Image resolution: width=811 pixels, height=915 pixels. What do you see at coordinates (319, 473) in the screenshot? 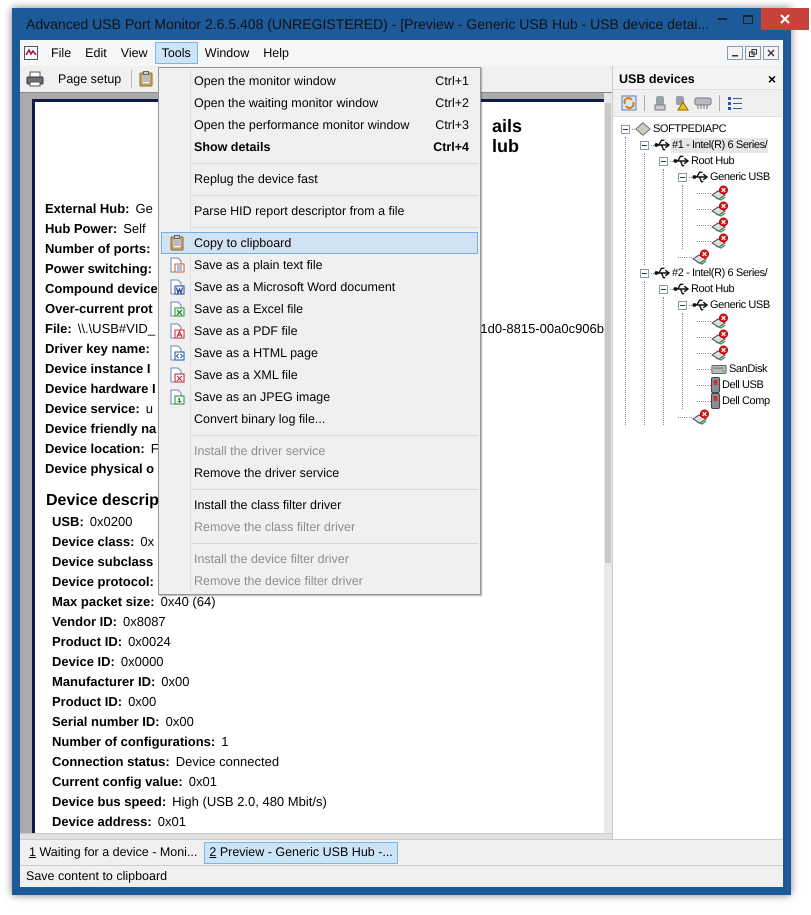
I see `menu-item: Remove the driver service` at bounding box center [319, 473].